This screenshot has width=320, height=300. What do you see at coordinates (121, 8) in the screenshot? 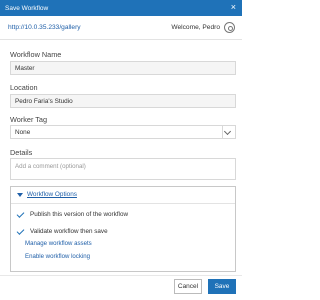
I see `dialog-title-bar: Save Workflow ×` at bounding box center [121, 8].